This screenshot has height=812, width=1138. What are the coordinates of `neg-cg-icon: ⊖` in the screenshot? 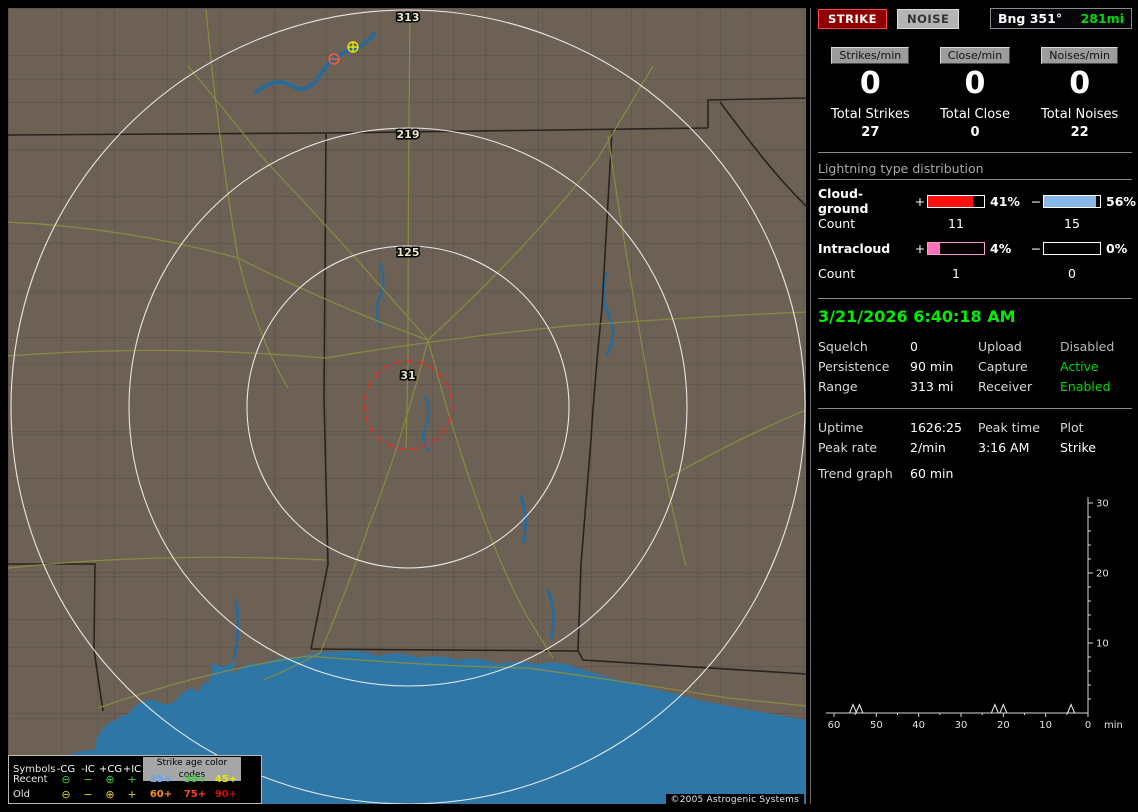 It's located at (66, 794).